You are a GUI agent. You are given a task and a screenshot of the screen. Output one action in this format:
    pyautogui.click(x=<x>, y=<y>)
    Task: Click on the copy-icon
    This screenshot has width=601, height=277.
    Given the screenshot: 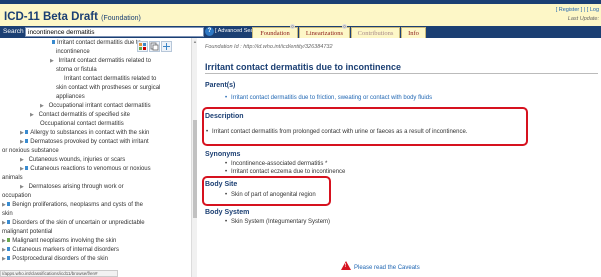 What is the action you would take?
    pyautogui.click(x=154, y=46)
    